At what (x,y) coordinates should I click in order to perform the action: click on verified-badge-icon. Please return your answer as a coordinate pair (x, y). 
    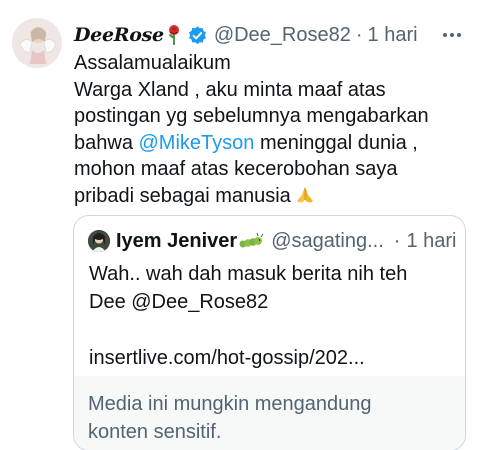
    Looking at the image, I should click on (197, 35).